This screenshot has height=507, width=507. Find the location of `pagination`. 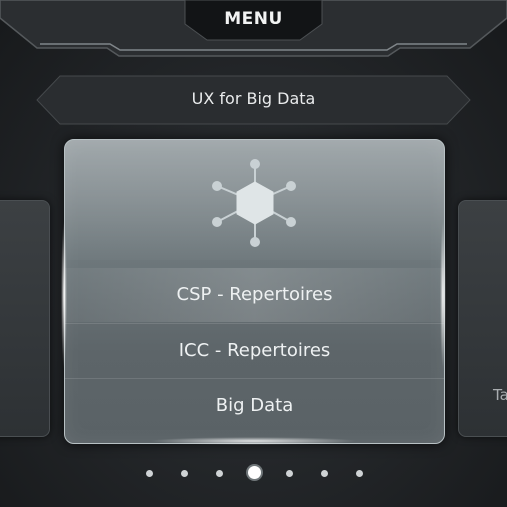

pagination is located at coordinates (253, 474).